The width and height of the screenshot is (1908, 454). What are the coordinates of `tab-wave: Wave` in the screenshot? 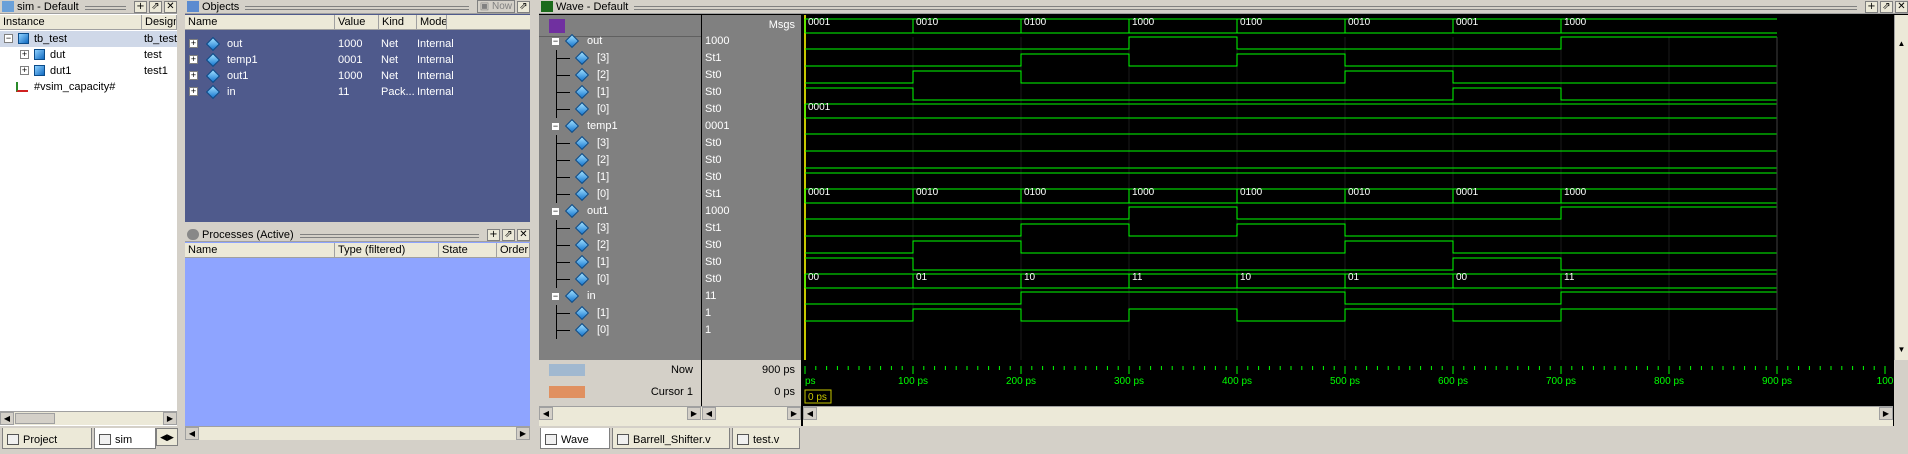 It's located at (575, 438).